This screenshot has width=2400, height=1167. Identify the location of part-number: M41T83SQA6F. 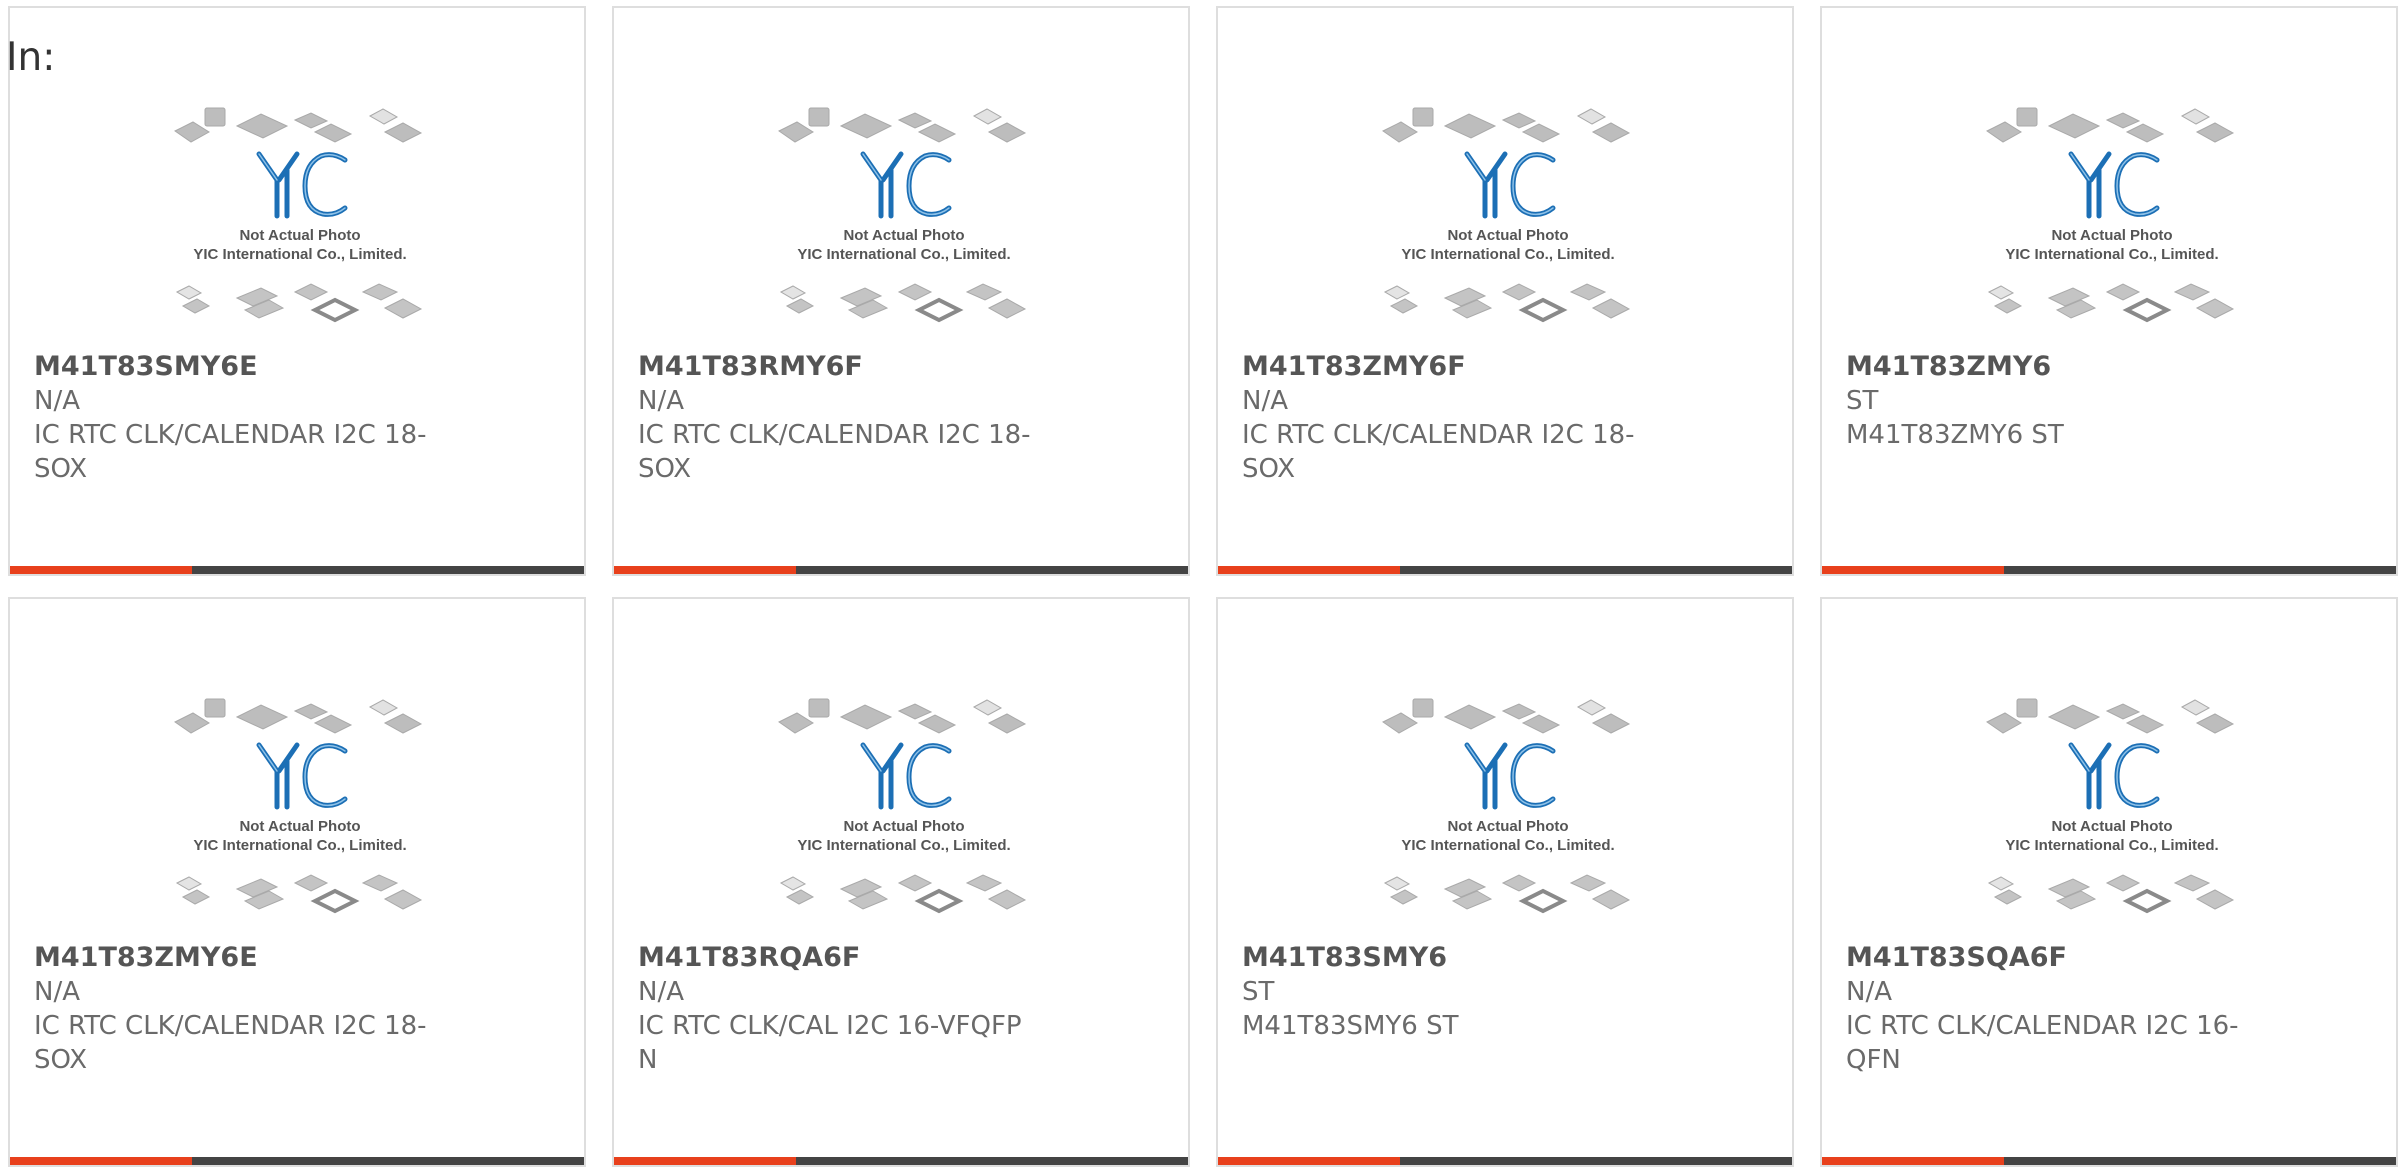
(2061, 958).